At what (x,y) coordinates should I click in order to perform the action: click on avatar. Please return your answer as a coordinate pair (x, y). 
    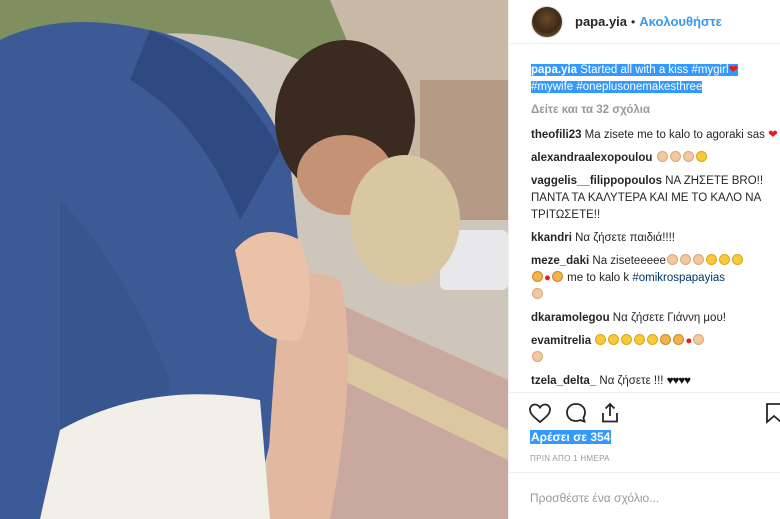
    Looking at the image, I should click on (547, 21).